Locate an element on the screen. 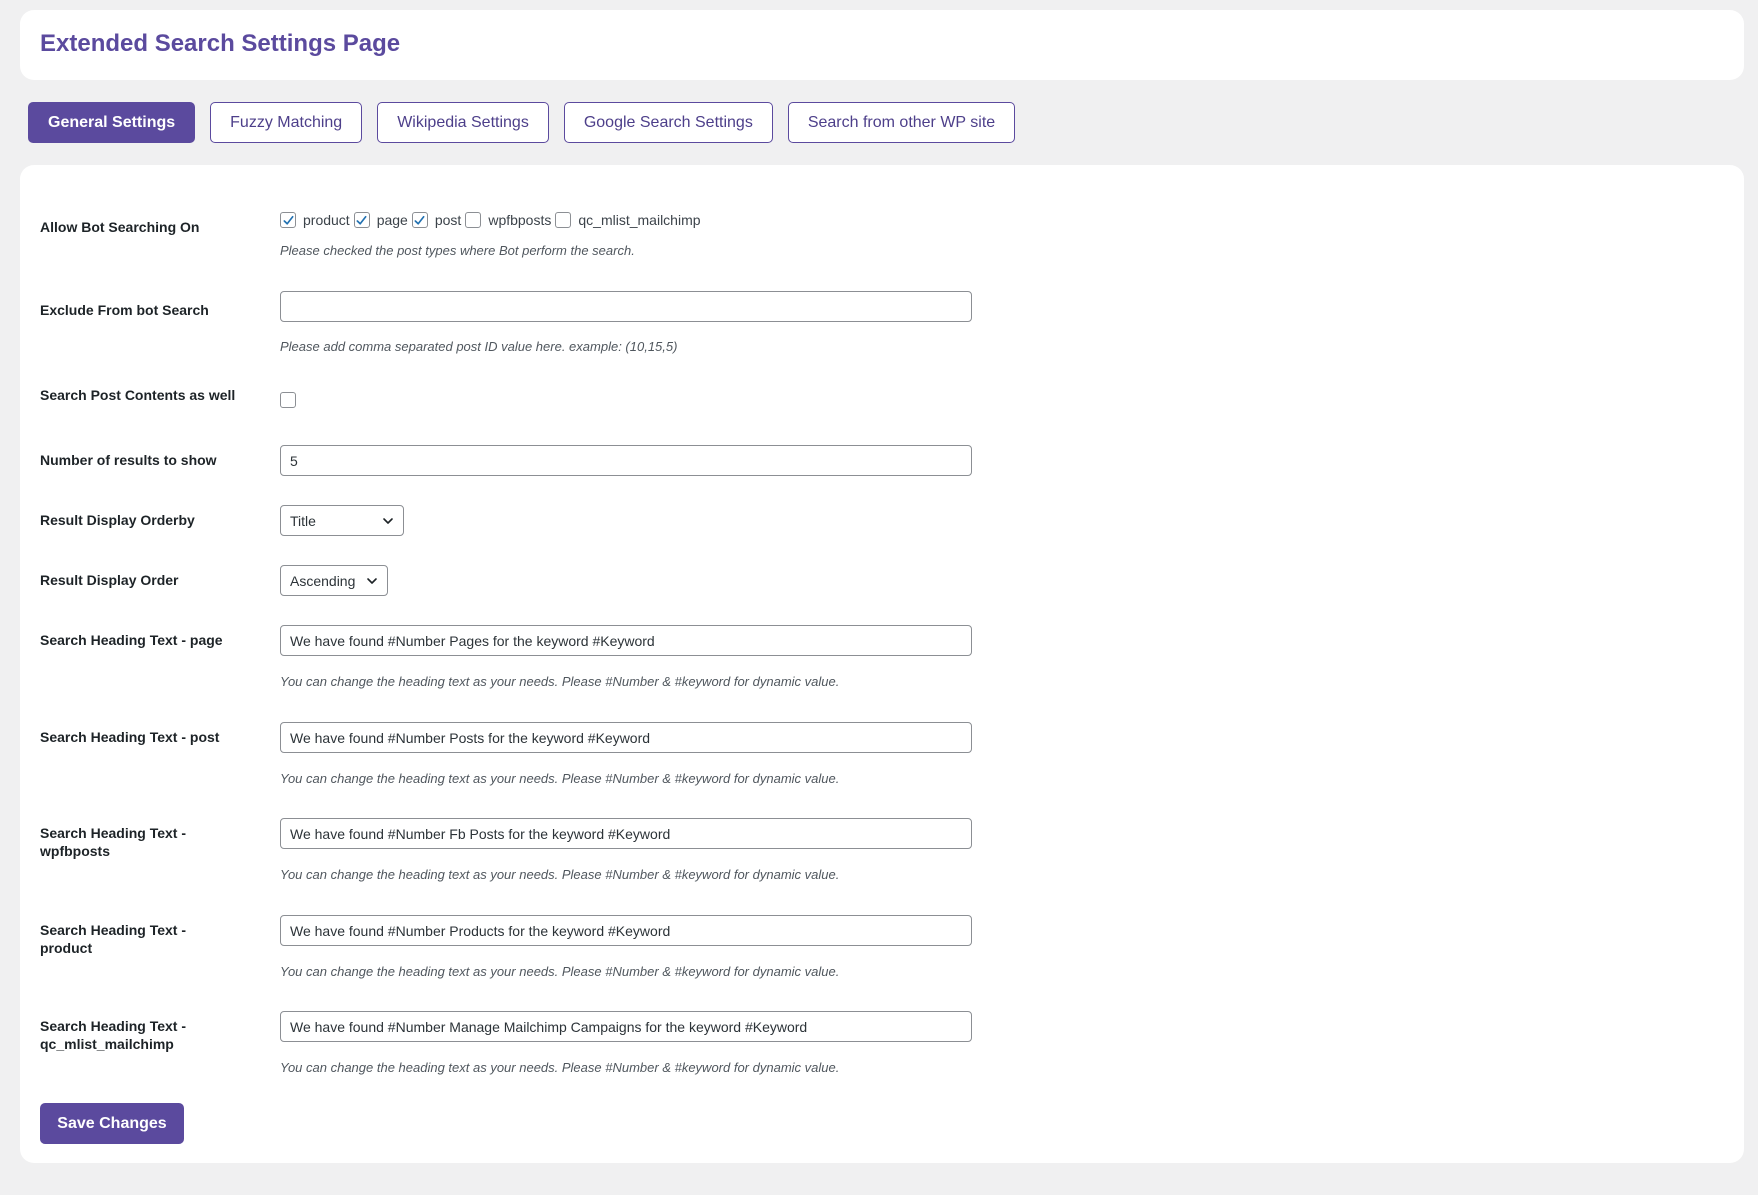 The height and width of the screenshot is (1195, 1758). heading-wpfbposts-label: Search Heading Text - wpfbposts is located at coordinates (113, 842).